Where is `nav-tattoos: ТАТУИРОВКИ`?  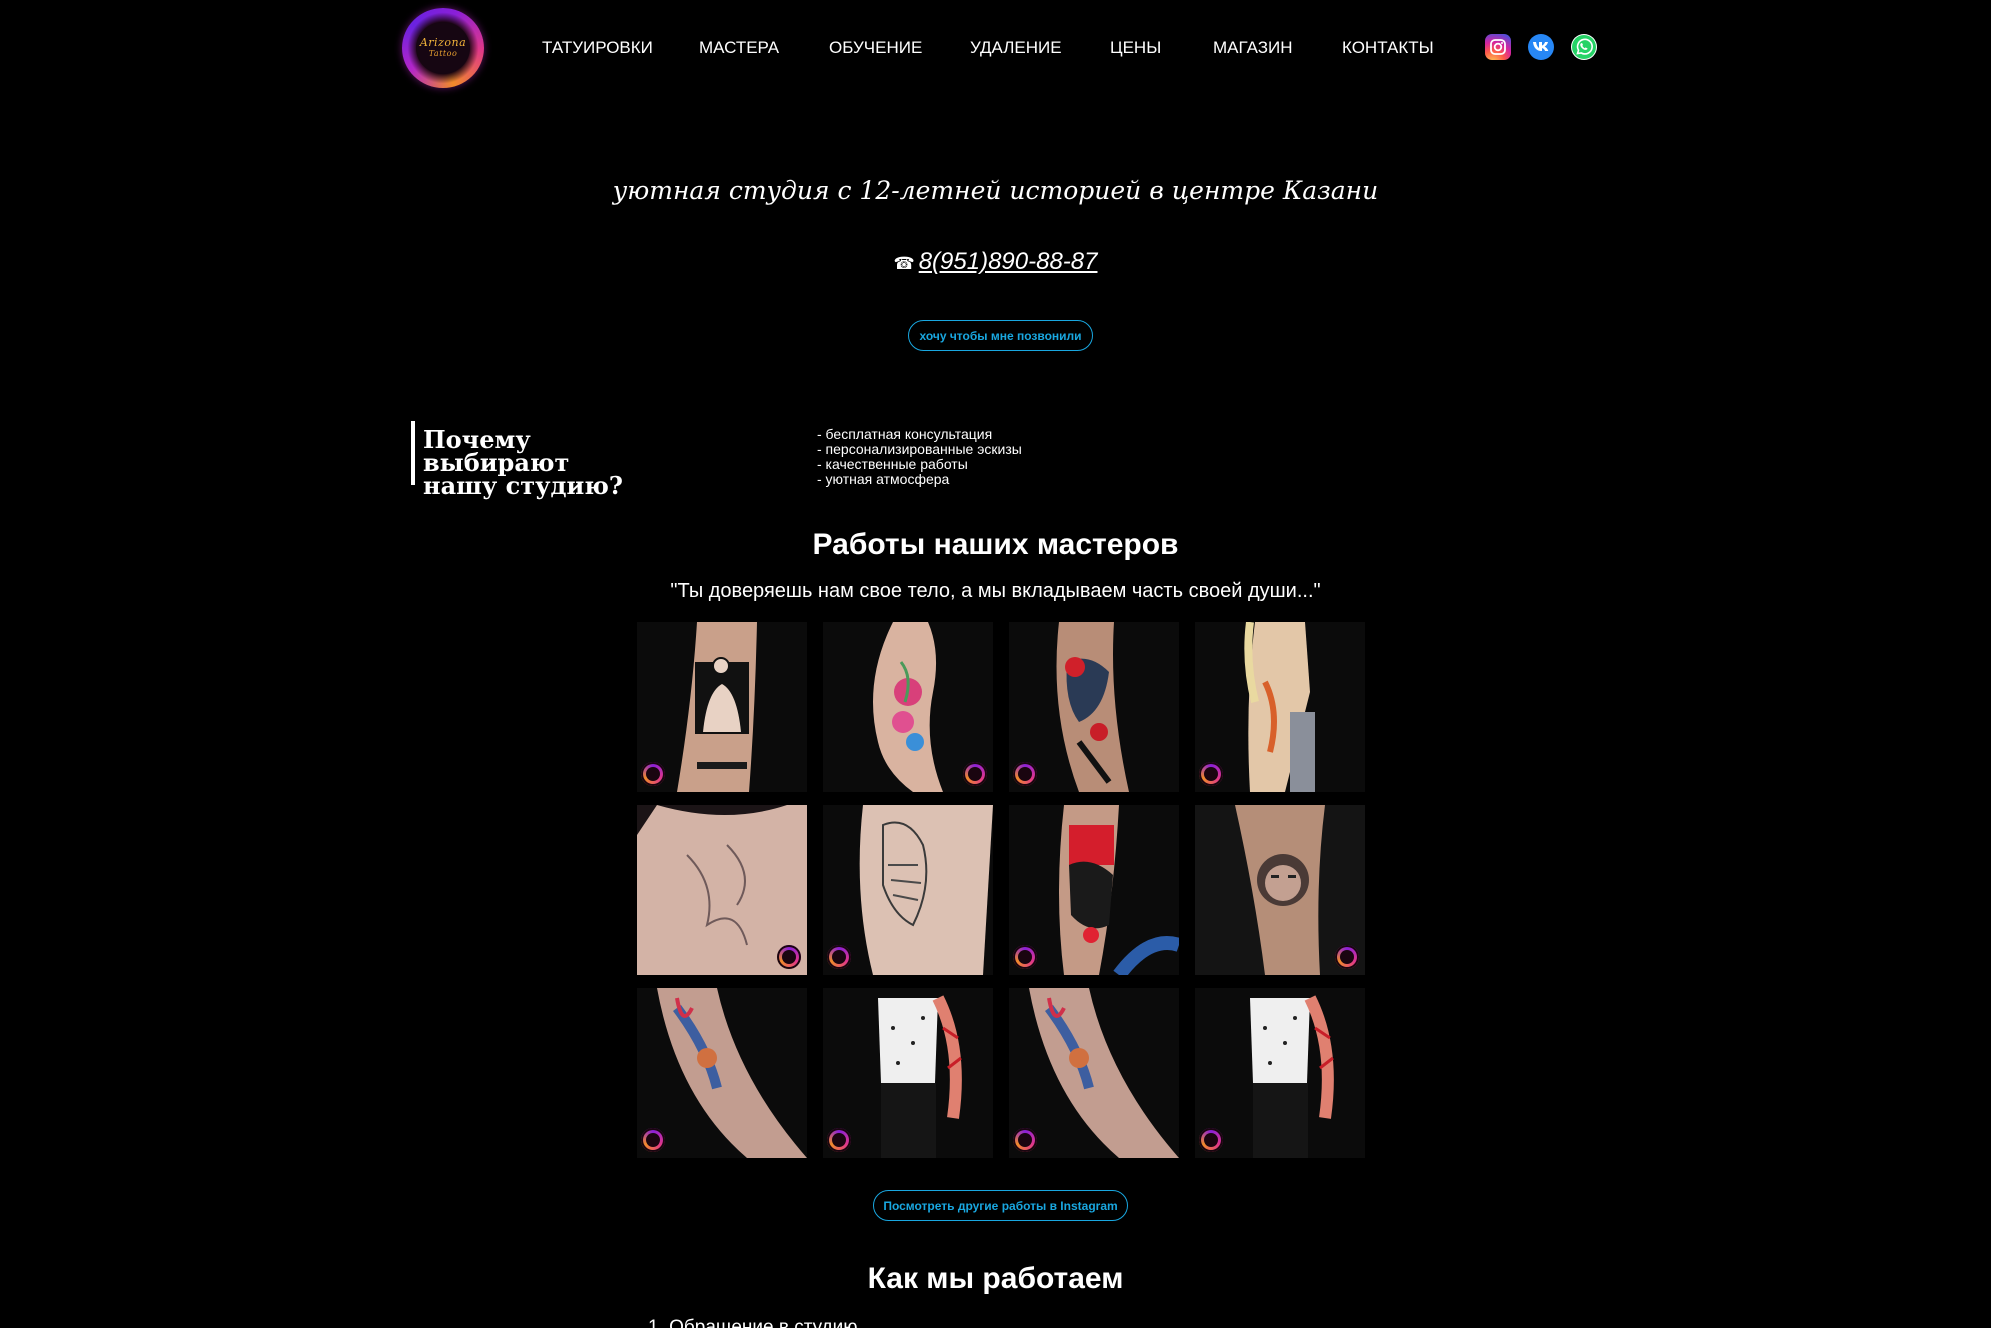 nav-tattoos: ТАТУИРОВКИ is located at coordinates (597, 48).